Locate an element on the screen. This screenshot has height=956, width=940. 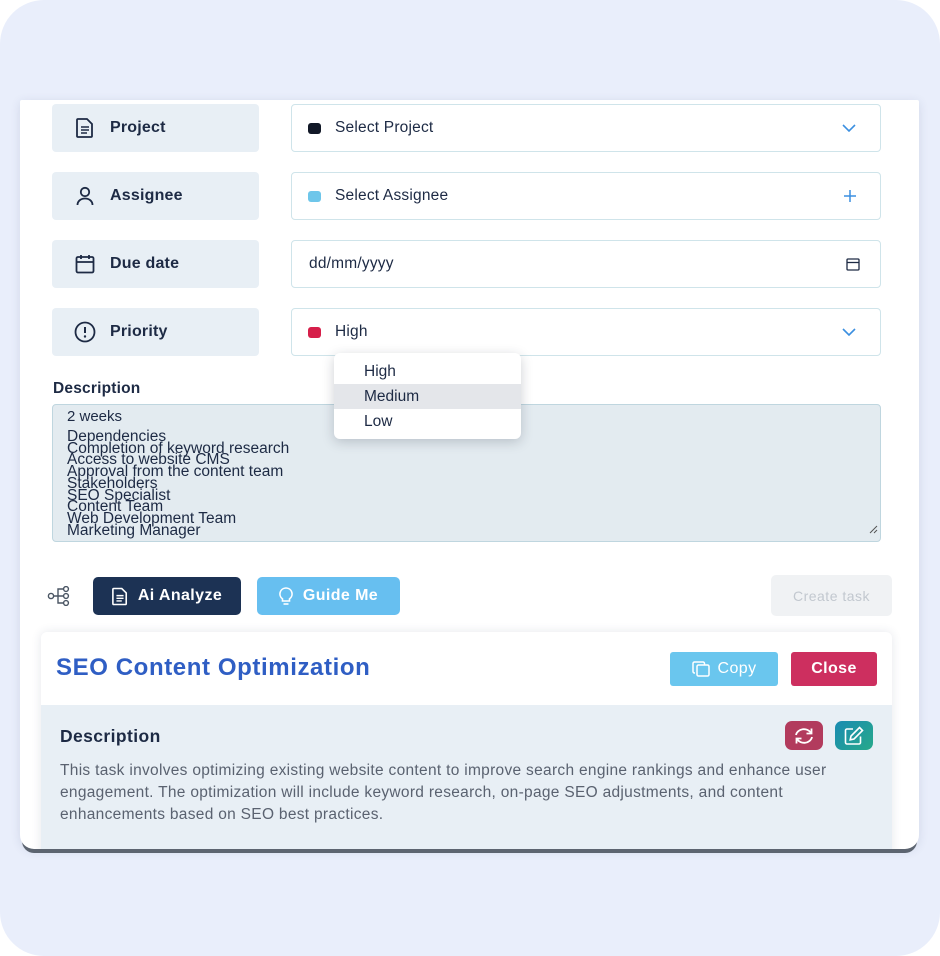
assignee-label-box: Assignee is located at coordinates (155, 196).